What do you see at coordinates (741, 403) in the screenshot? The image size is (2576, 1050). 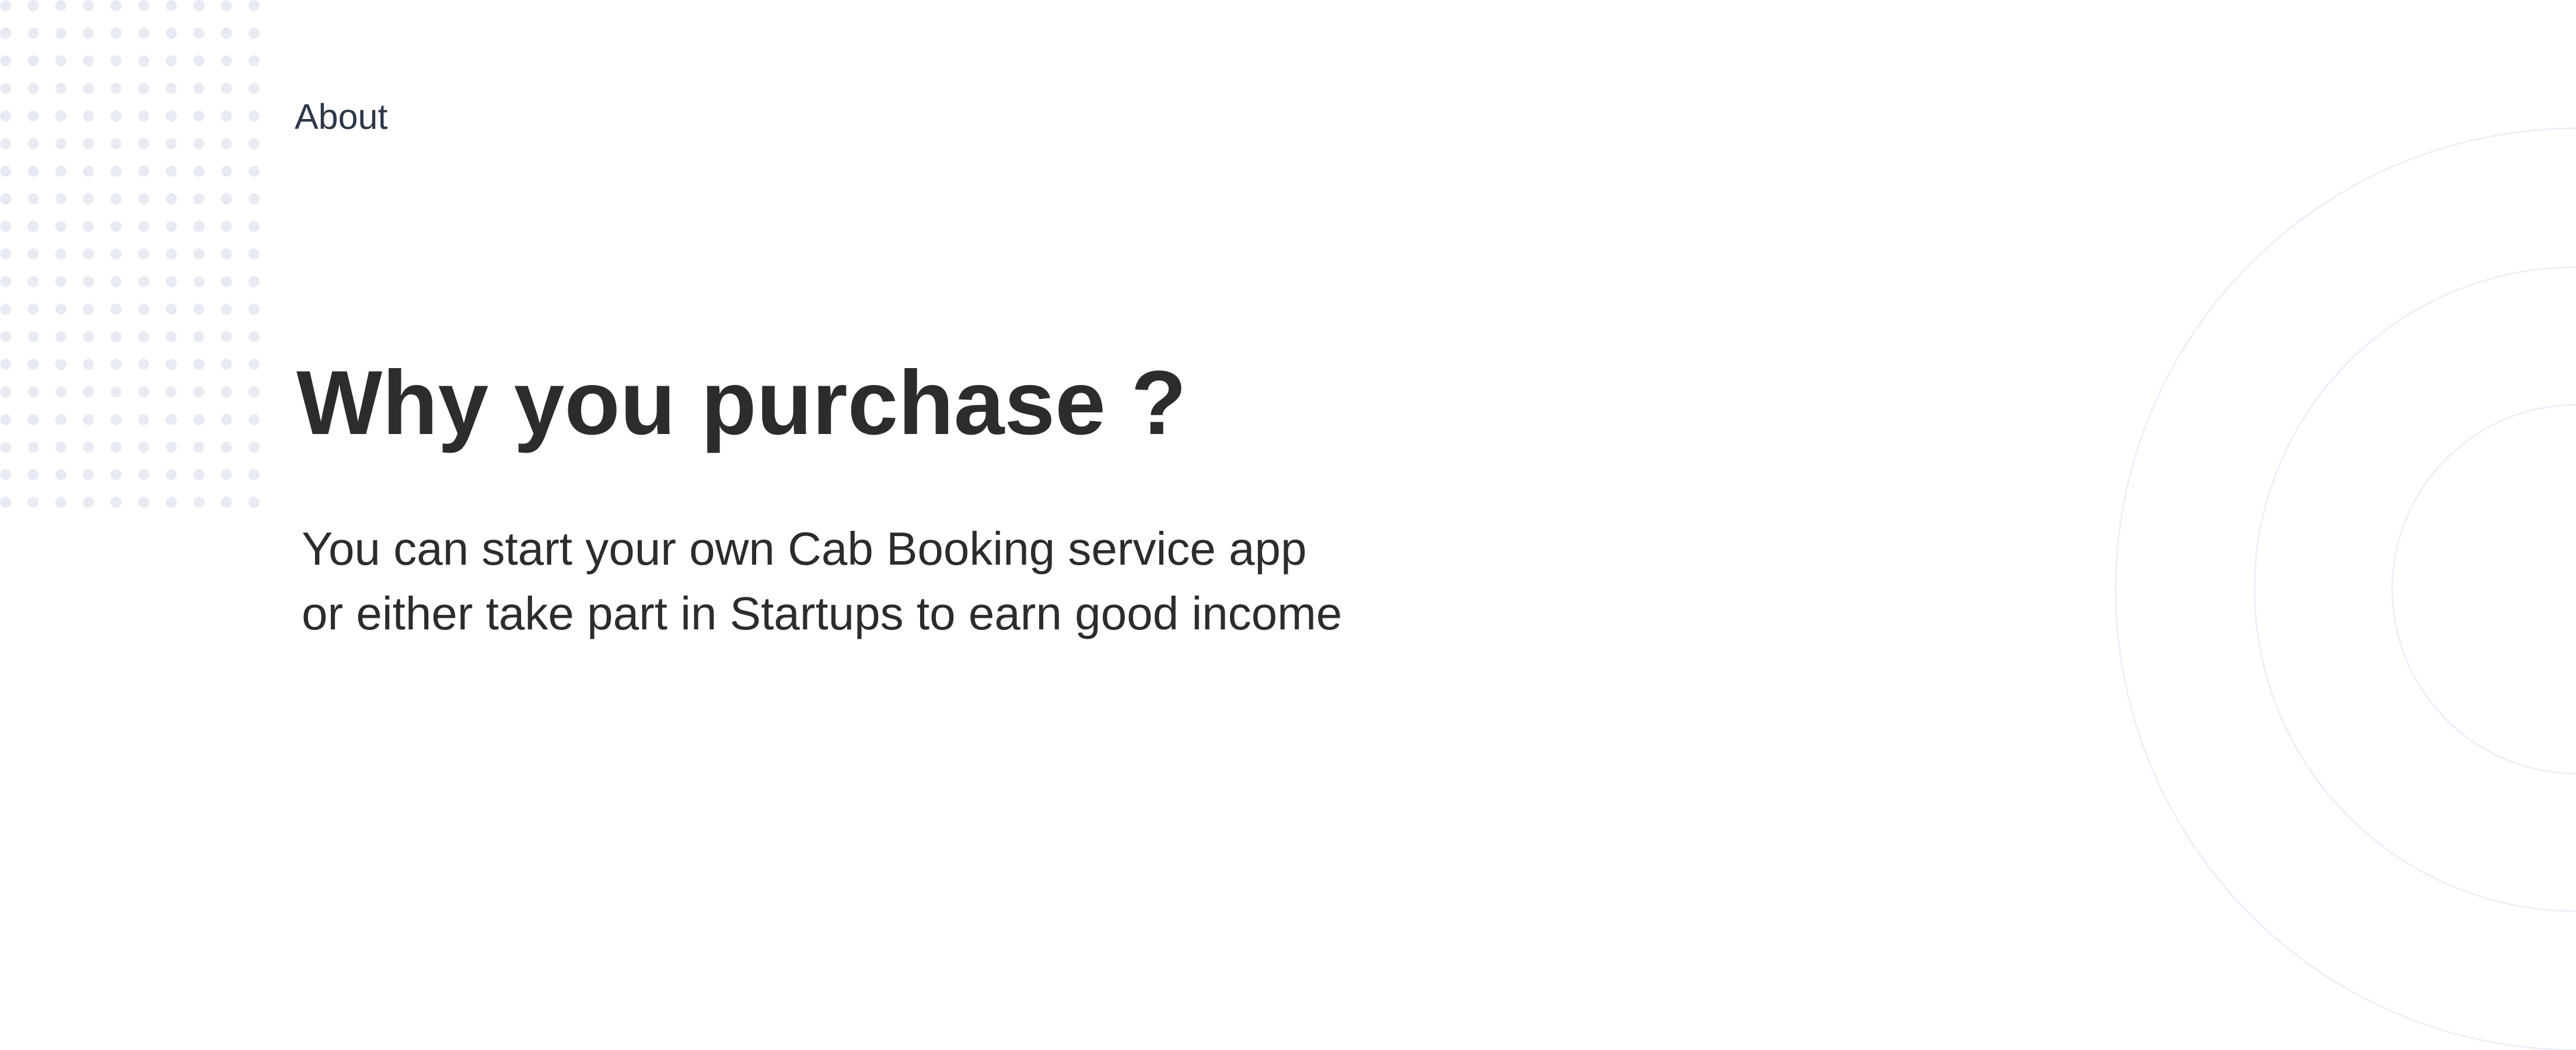 I see `page-heading: Why you purchase ?` at bounding box center [741, 403].